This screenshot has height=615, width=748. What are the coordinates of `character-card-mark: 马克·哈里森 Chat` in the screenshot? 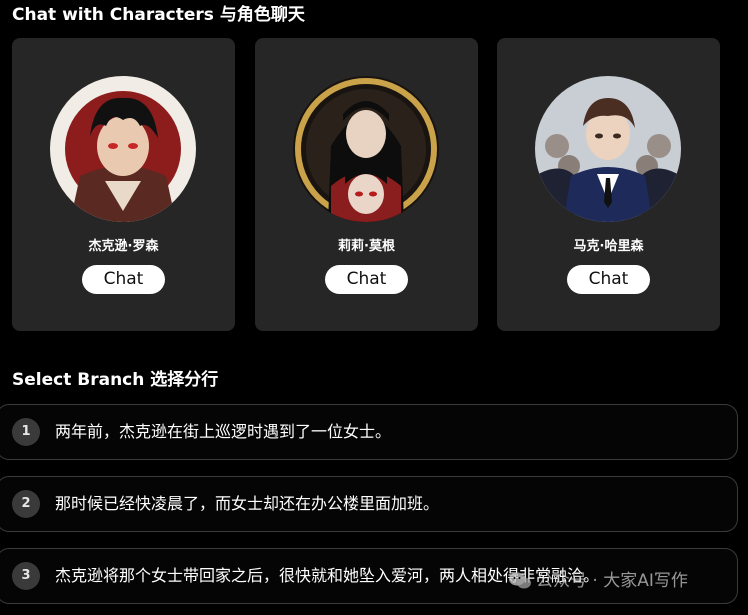 It's located at (608, 184).